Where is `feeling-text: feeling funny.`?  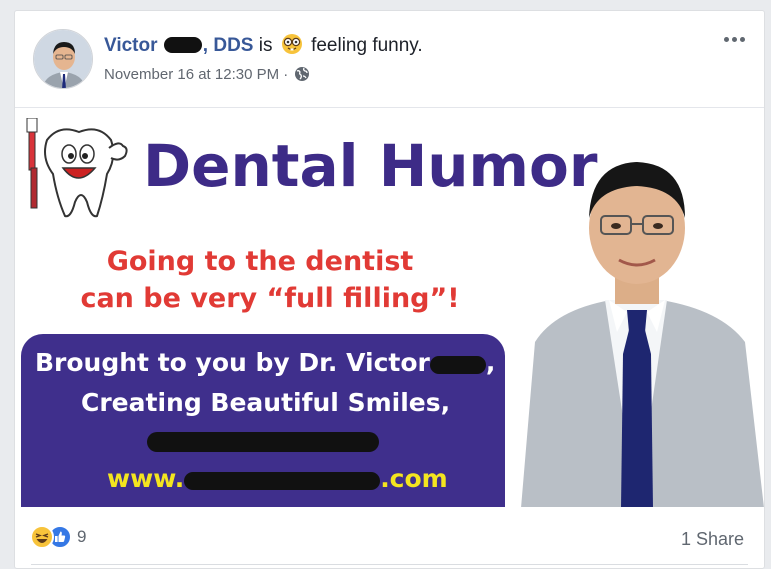
feeling-text: feeling funny. is located at coordinates (367, 45).